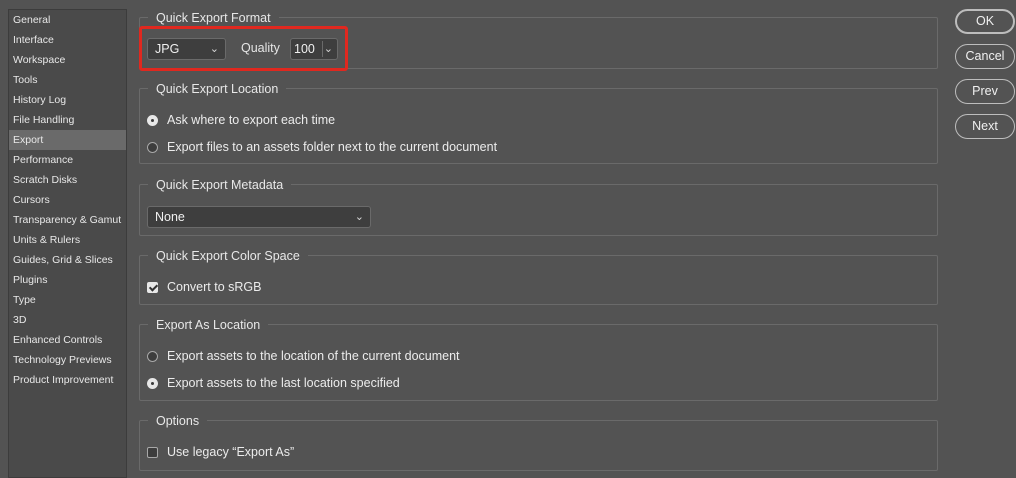  I want to click on radio-ask-each-time: Ask where to export each time, so click(241, 120).